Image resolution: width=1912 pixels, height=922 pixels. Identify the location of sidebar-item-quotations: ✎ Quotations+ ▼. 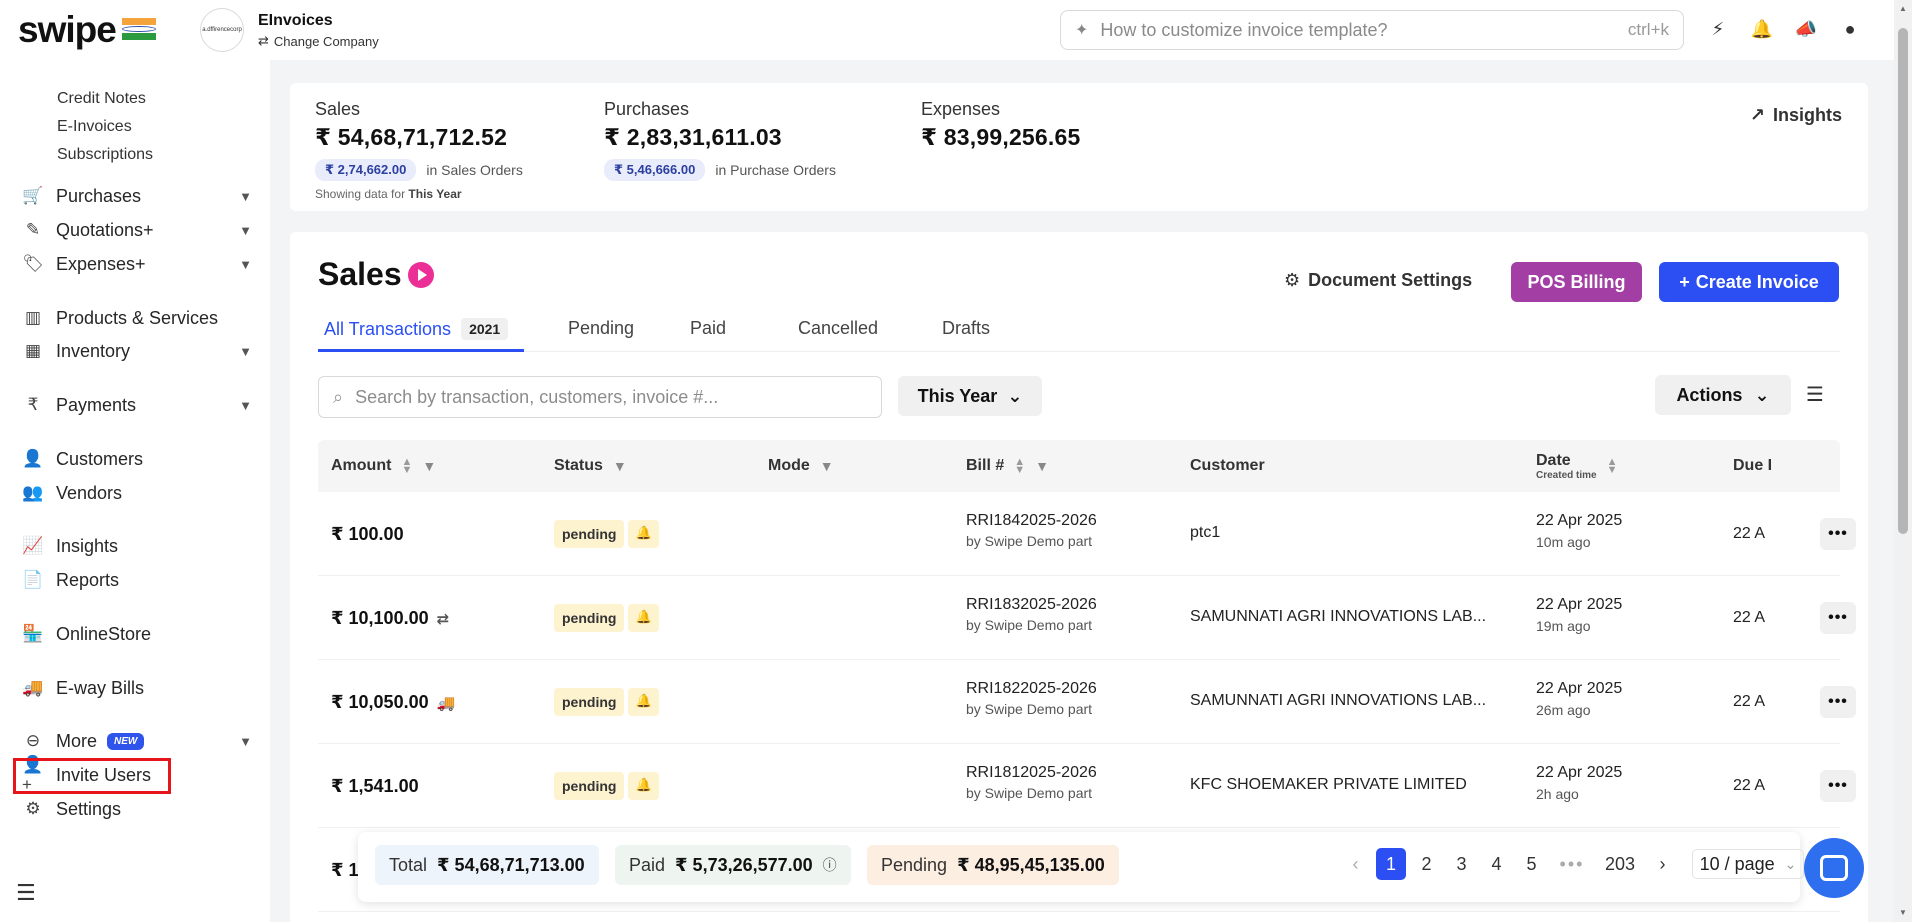
(137, 230).